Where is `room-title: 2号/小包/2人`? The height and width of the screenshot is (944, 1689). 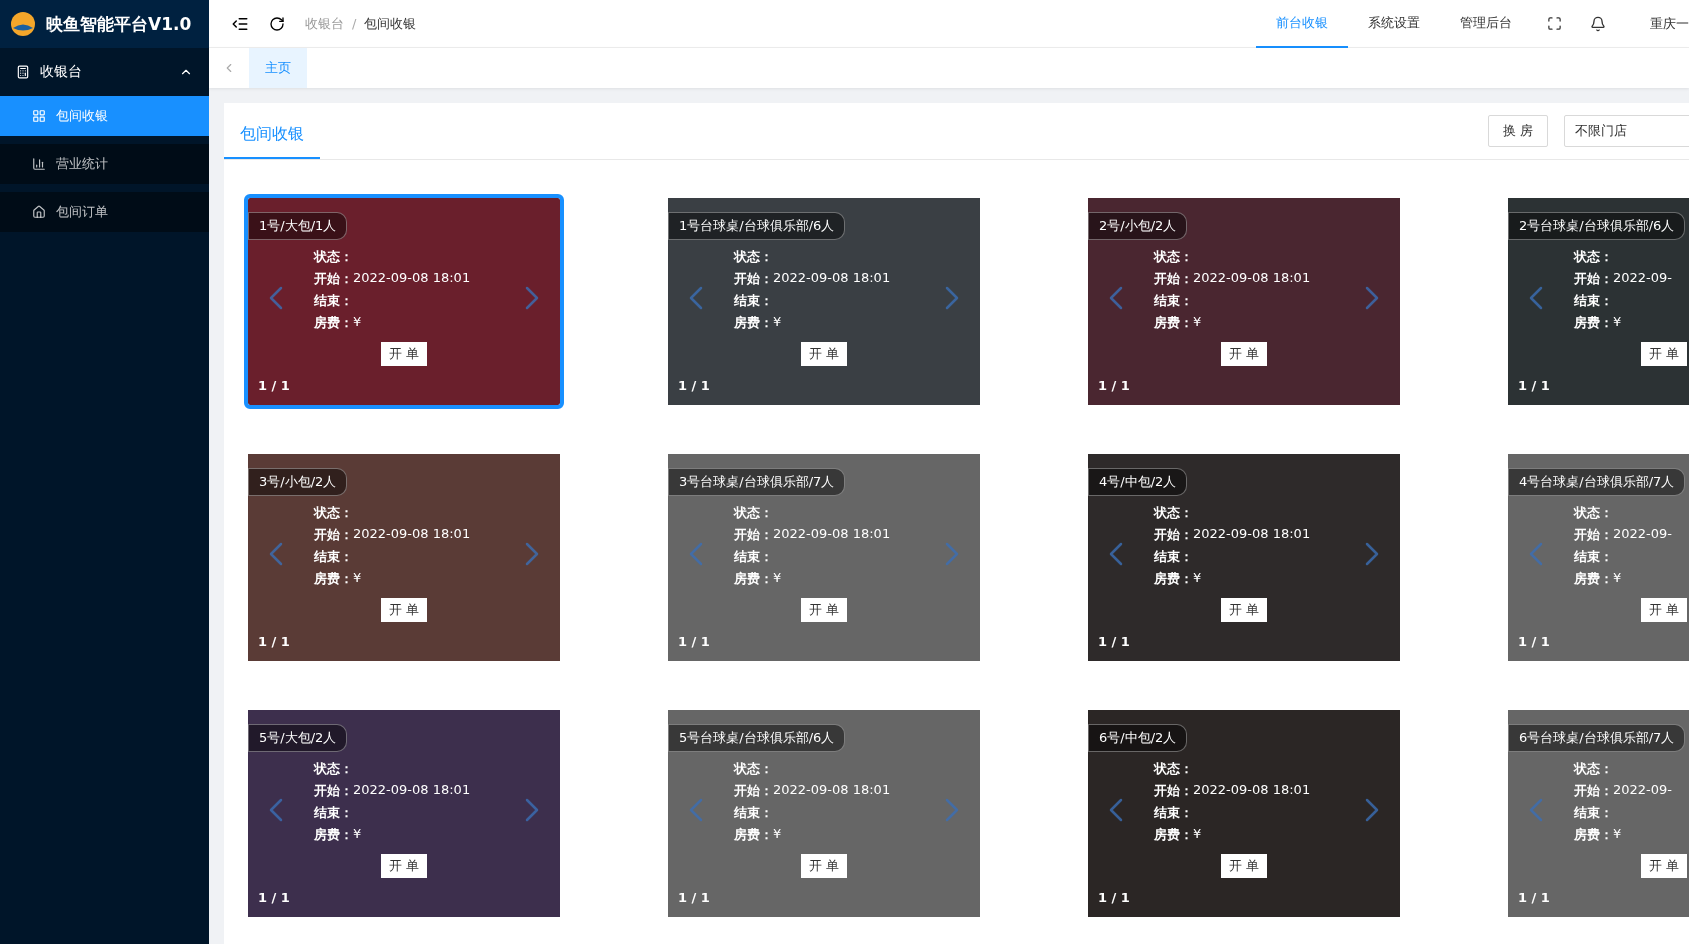
room-title: 2号/小包/2人 is located at coordinates (1138, 226).